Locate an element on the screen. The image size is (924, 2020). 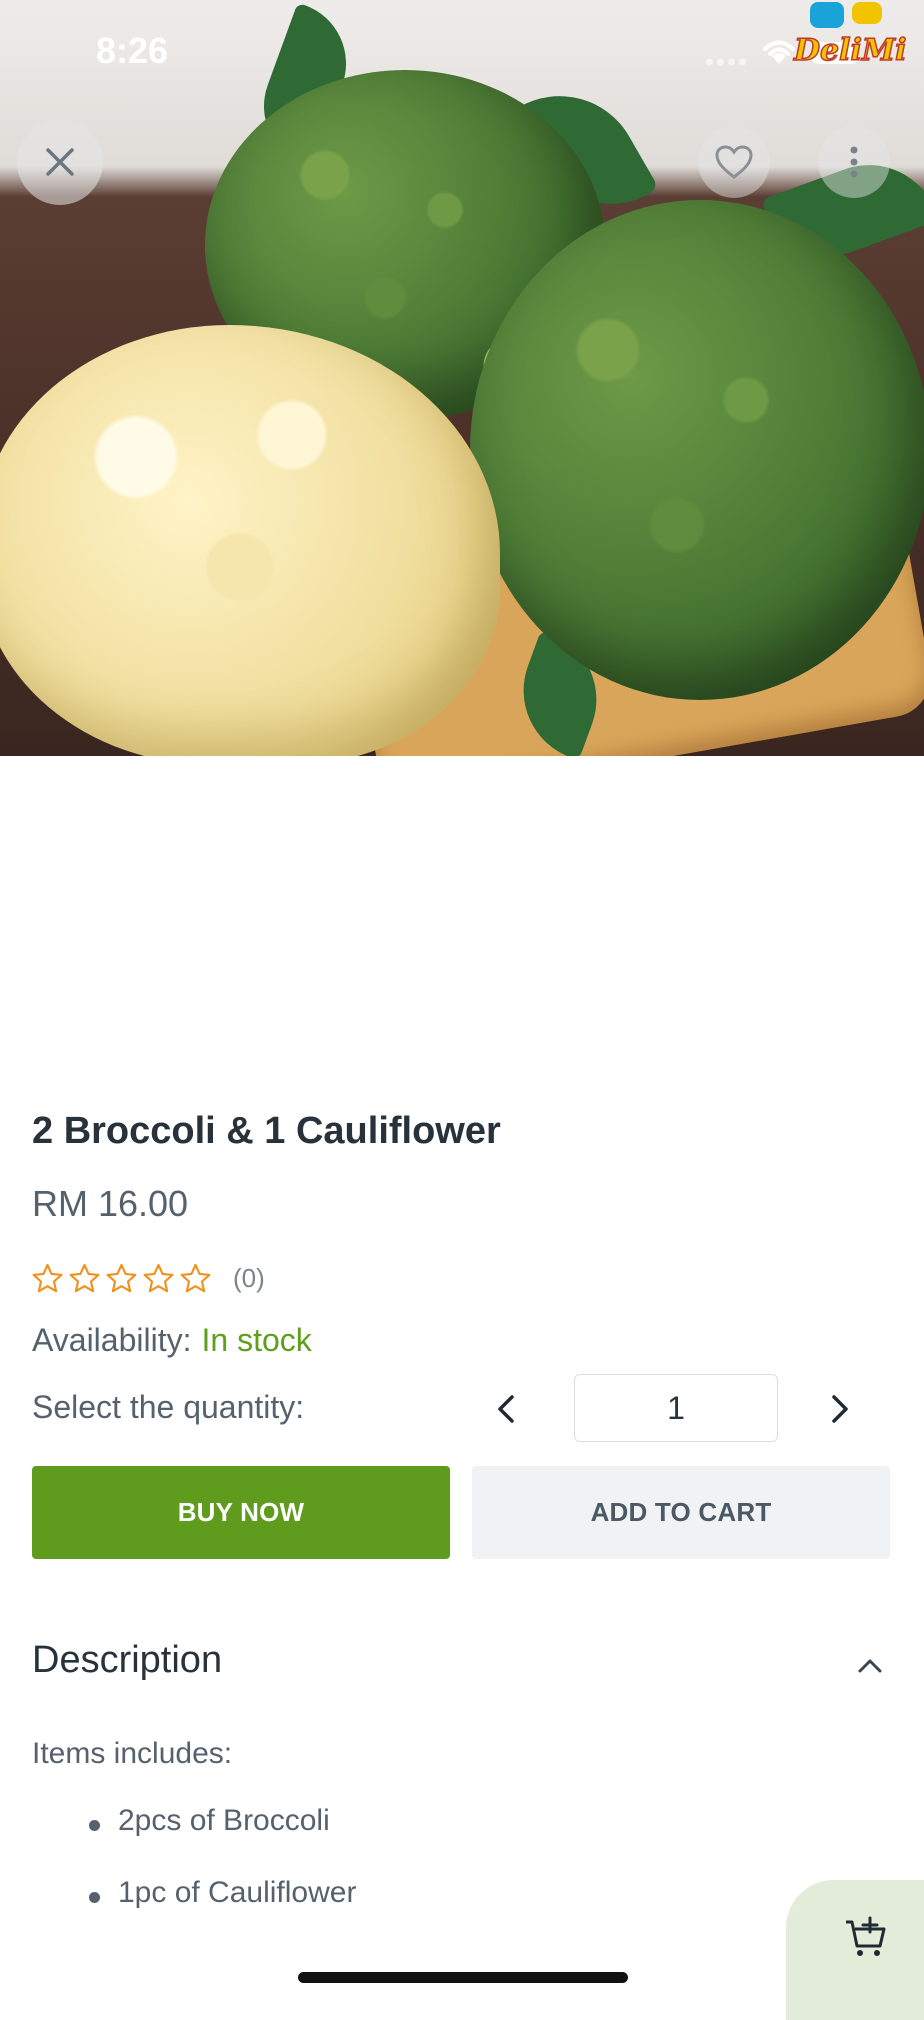
availability: Availability: In stock is located at coordinates (172, 1340).